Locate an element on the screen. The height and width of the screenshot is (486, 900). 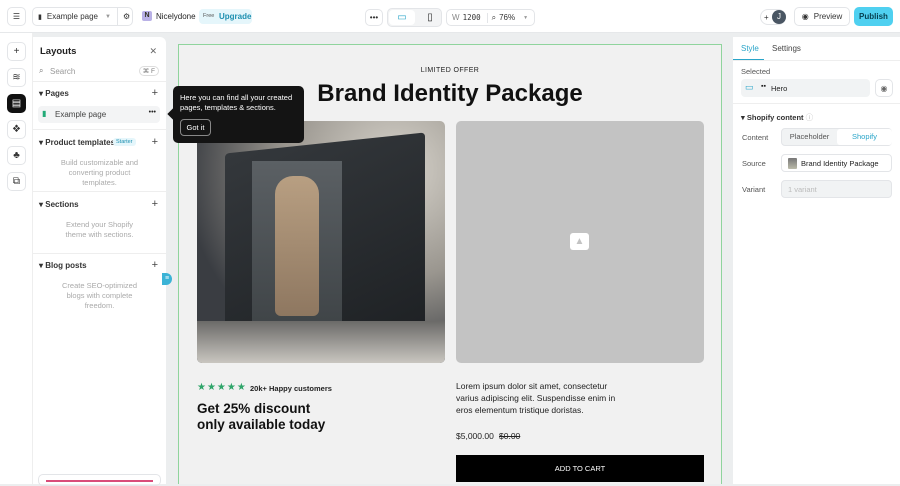
width-input: 1200 is located at coordinates (472, 17).